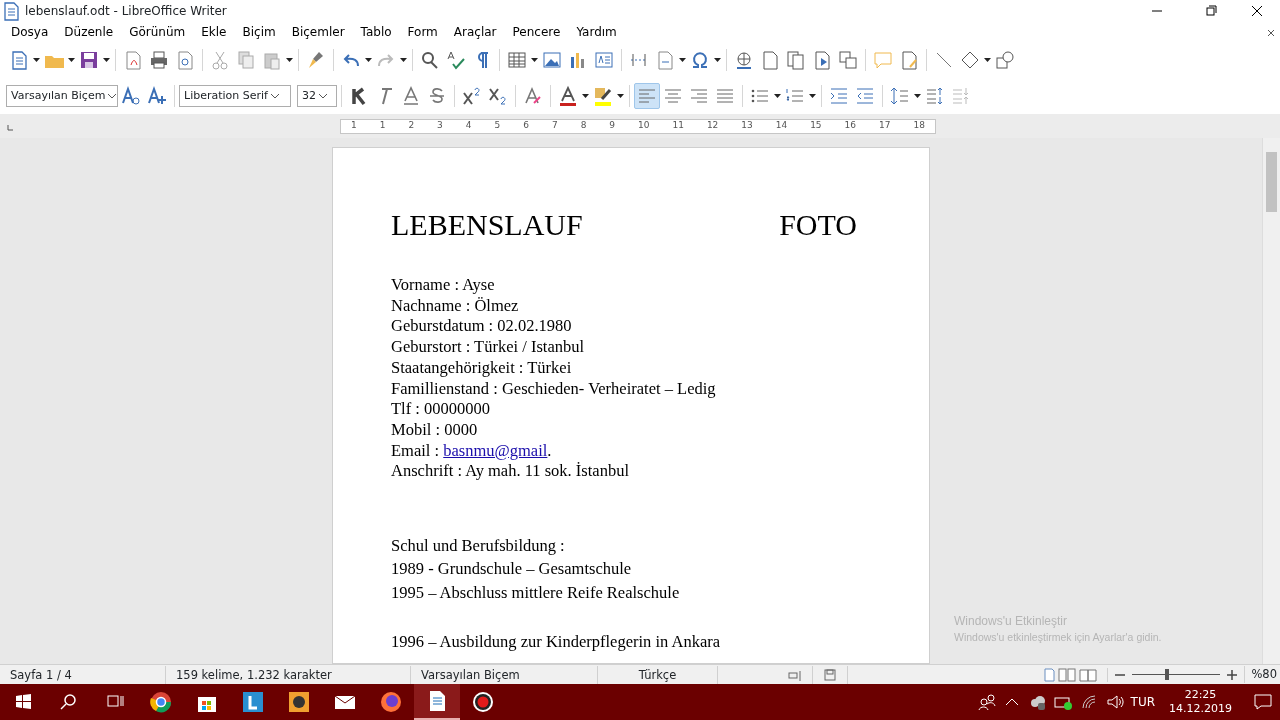 The width and height of the screenshot is (1280, 720). What do you see at coordinates (126, 11) in the screenshot?
I see `window-title: lebenslauf.odt - LibreOffice Writer` at bounding box center [126, 11].